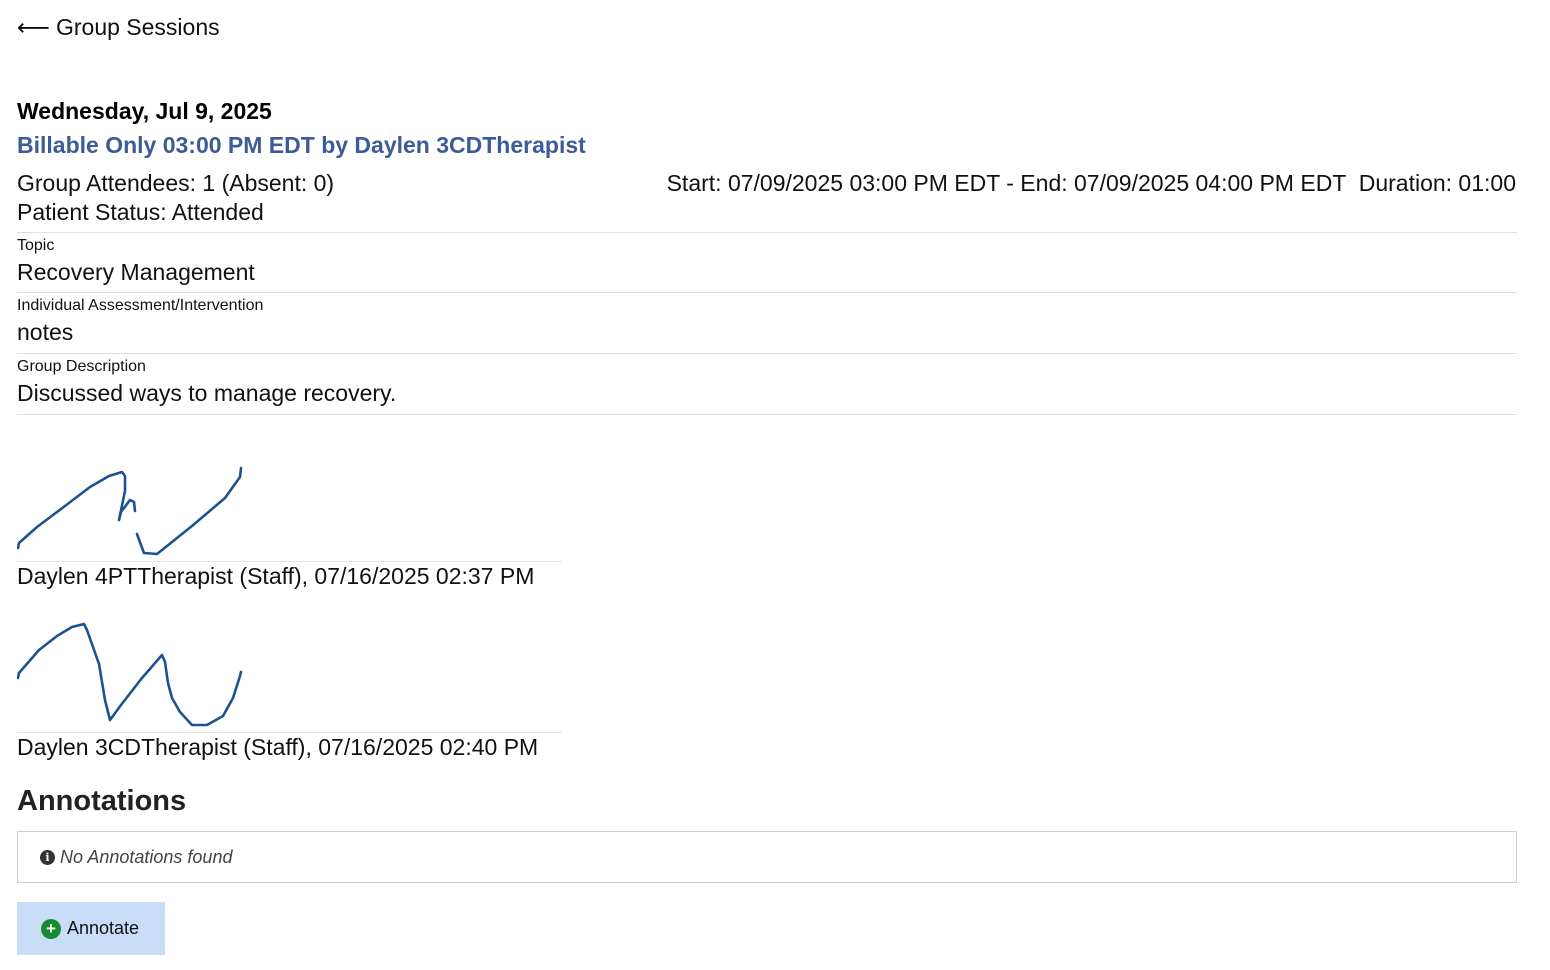 The height and width of the screenshot is (970, 1550). I want to click on annotations-heading: Annotations, so click(102, 801).